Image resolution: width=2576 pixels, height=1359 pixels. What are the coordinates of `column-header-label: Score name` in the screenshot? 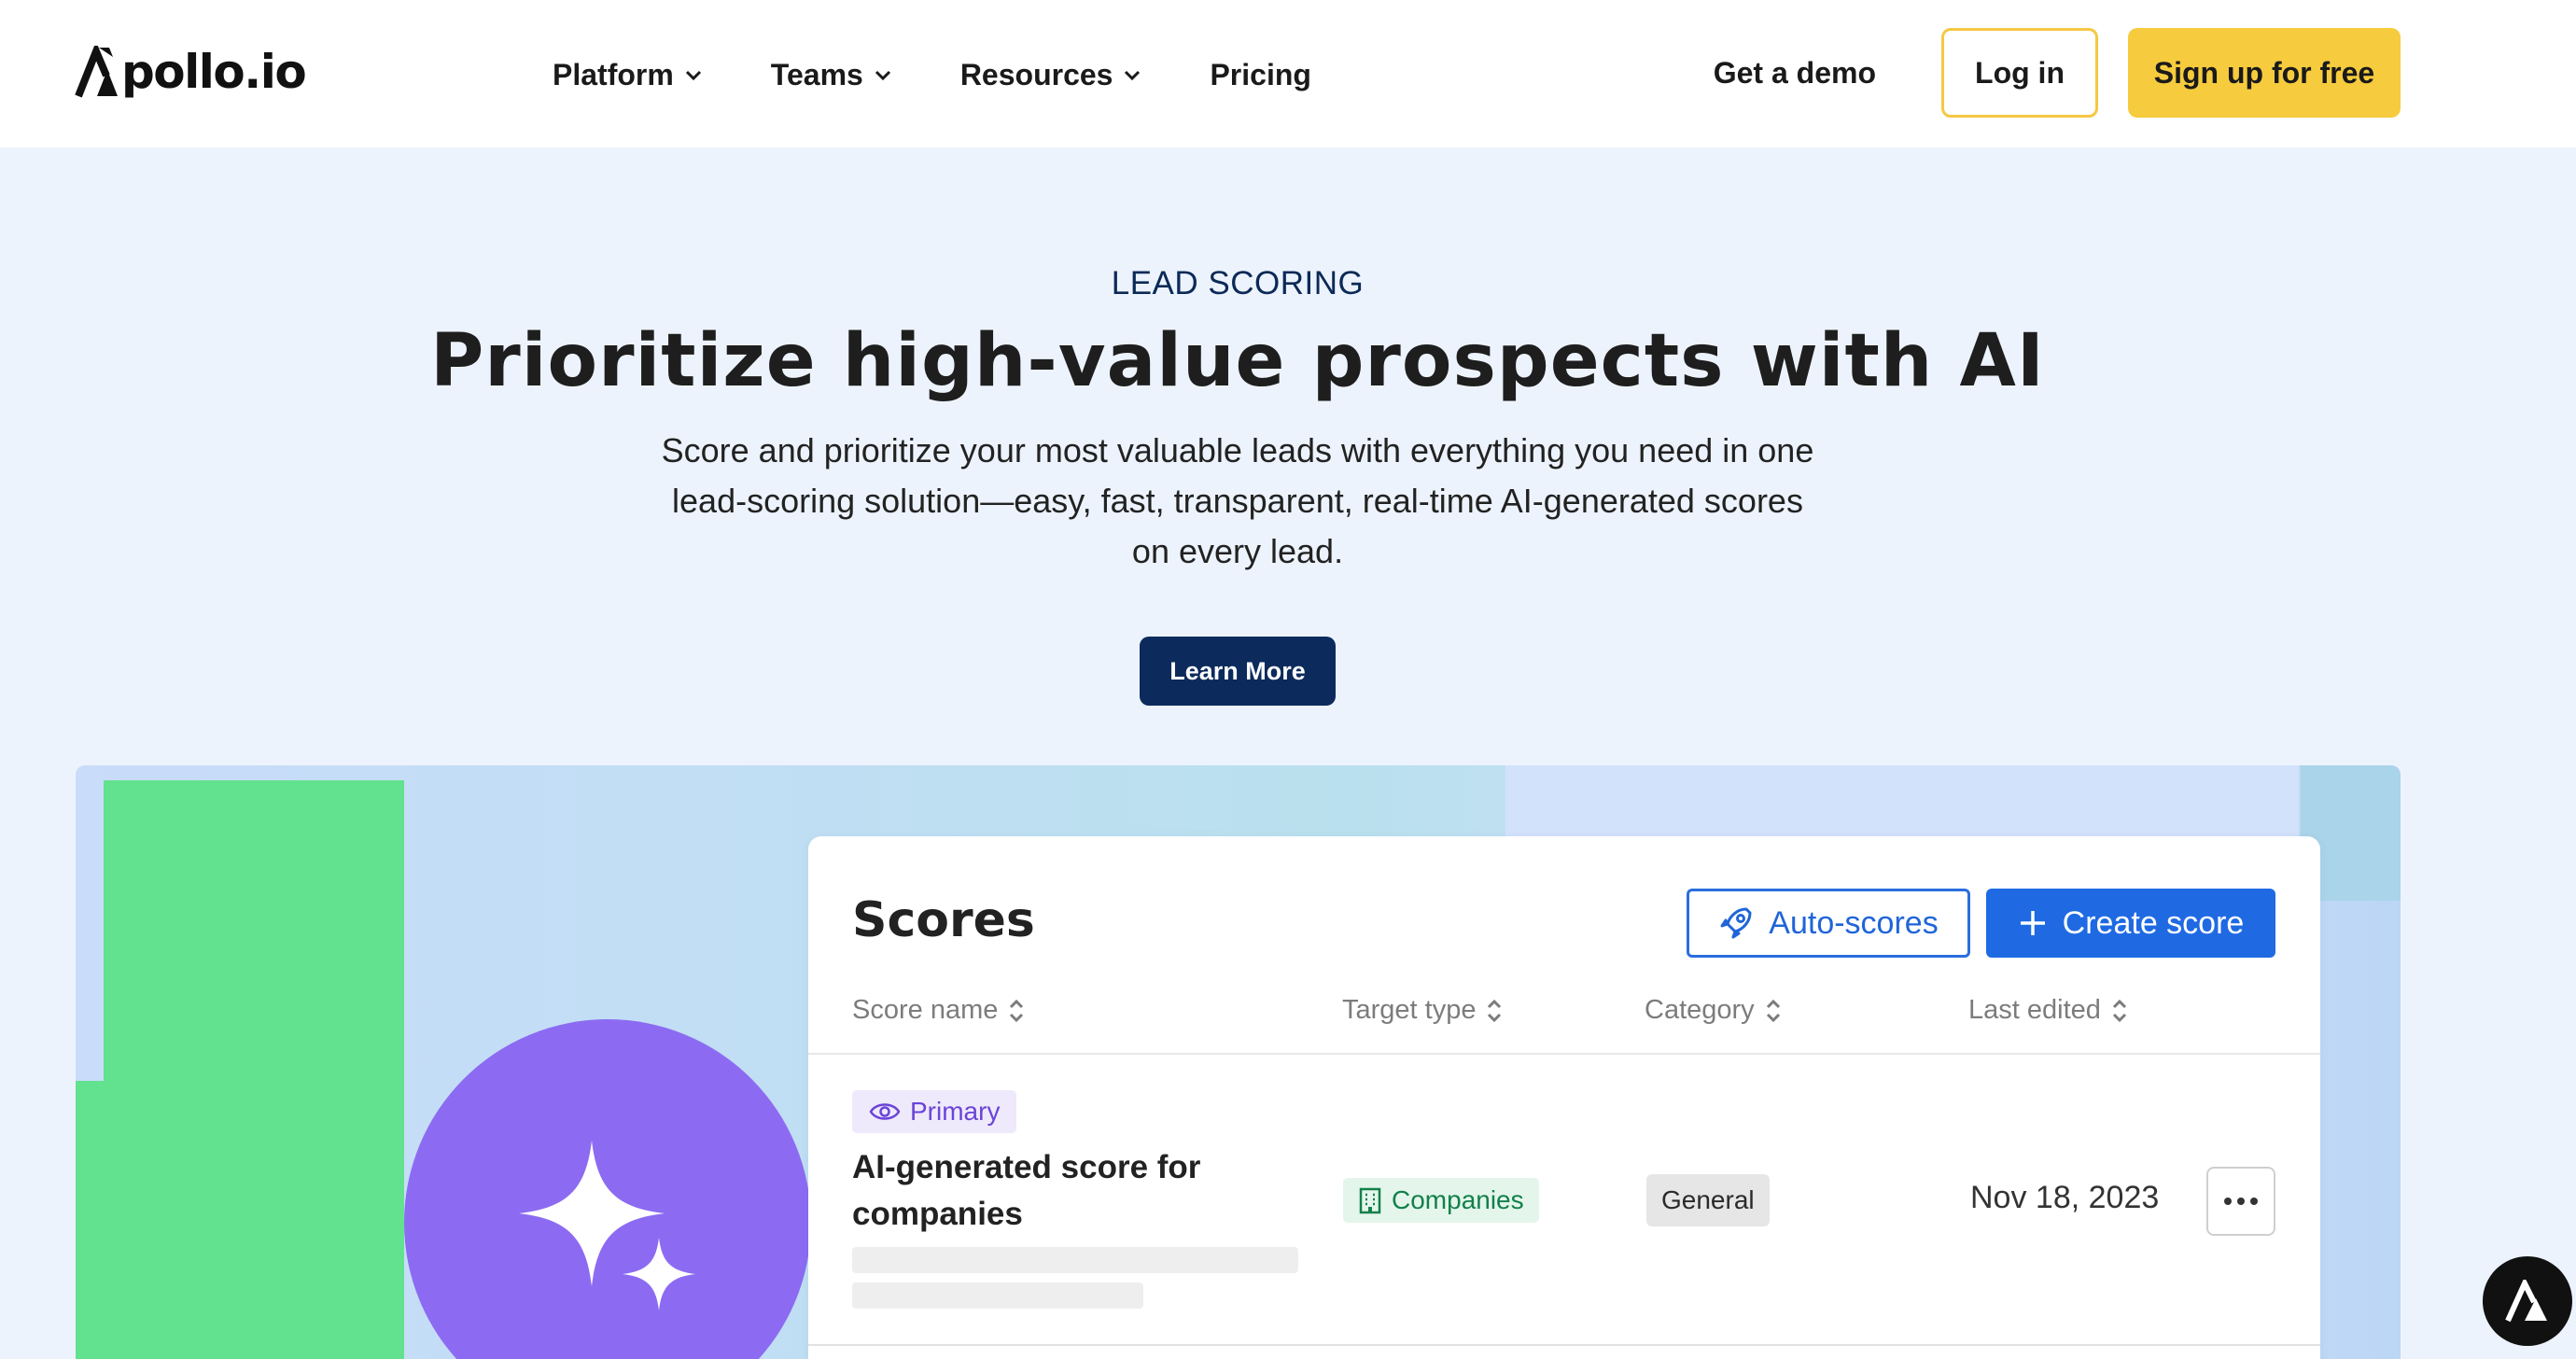 It's located at (925, 1010).